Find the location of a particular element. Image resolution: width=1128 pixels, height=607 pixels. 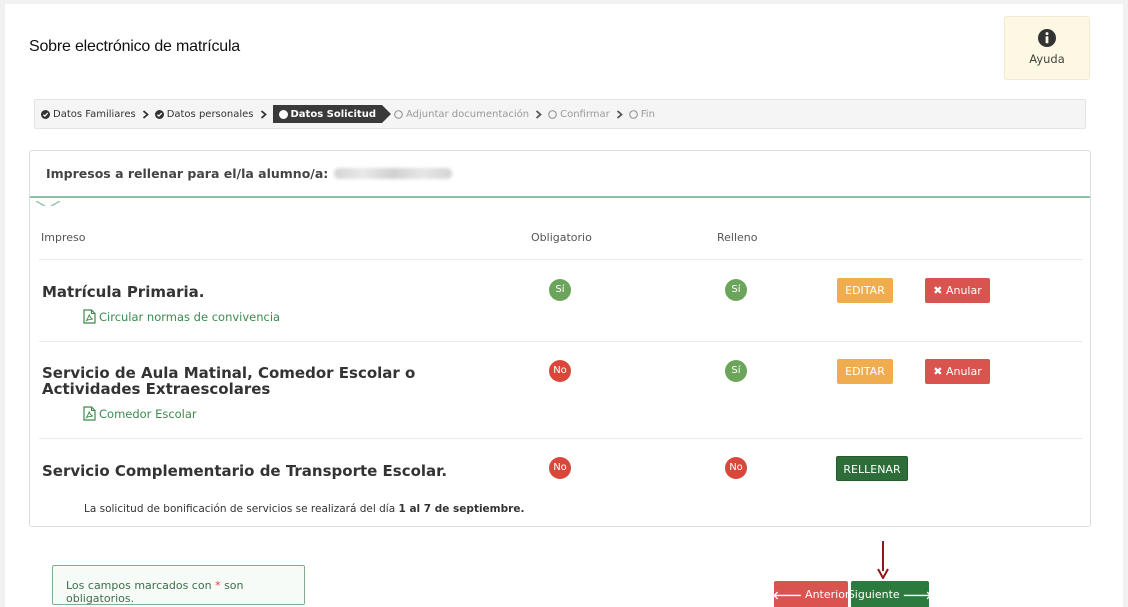

step-datos-familiares: Datos Familiares is located at coordinates (88, 114).